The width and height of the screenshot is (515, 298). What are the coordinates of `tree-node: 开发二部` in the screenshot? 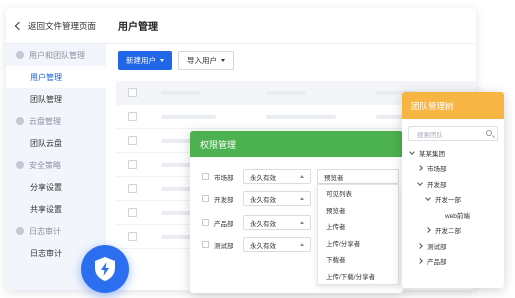 It's located at (453, 231).